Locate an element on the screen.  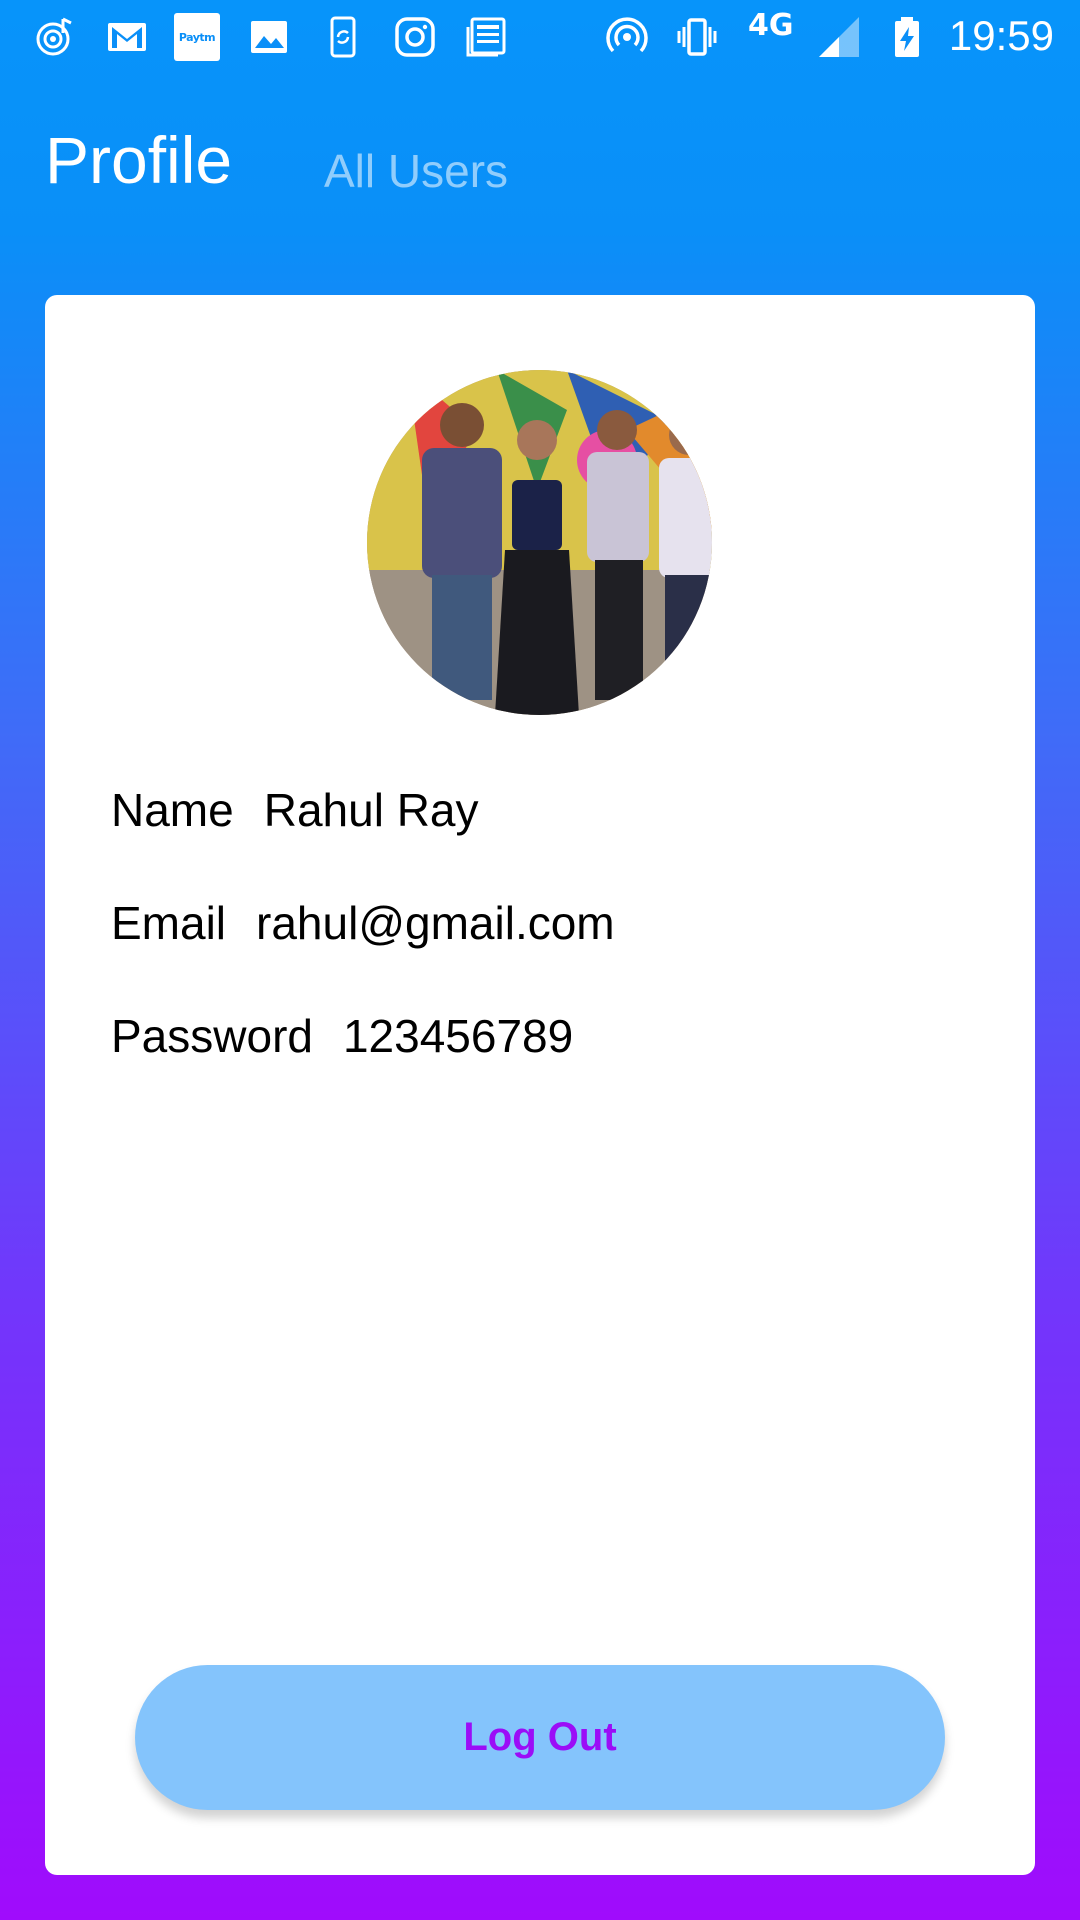
network-type: 4G is located at coordinates (771, 25).